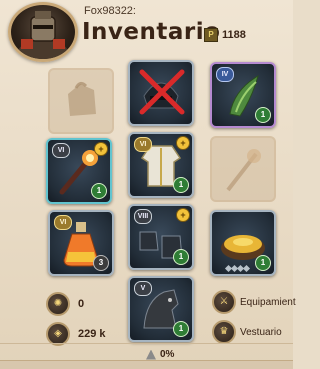 The image size is (320, 369). I want to click on slot-armor: VI + 1, so click(161, 165).